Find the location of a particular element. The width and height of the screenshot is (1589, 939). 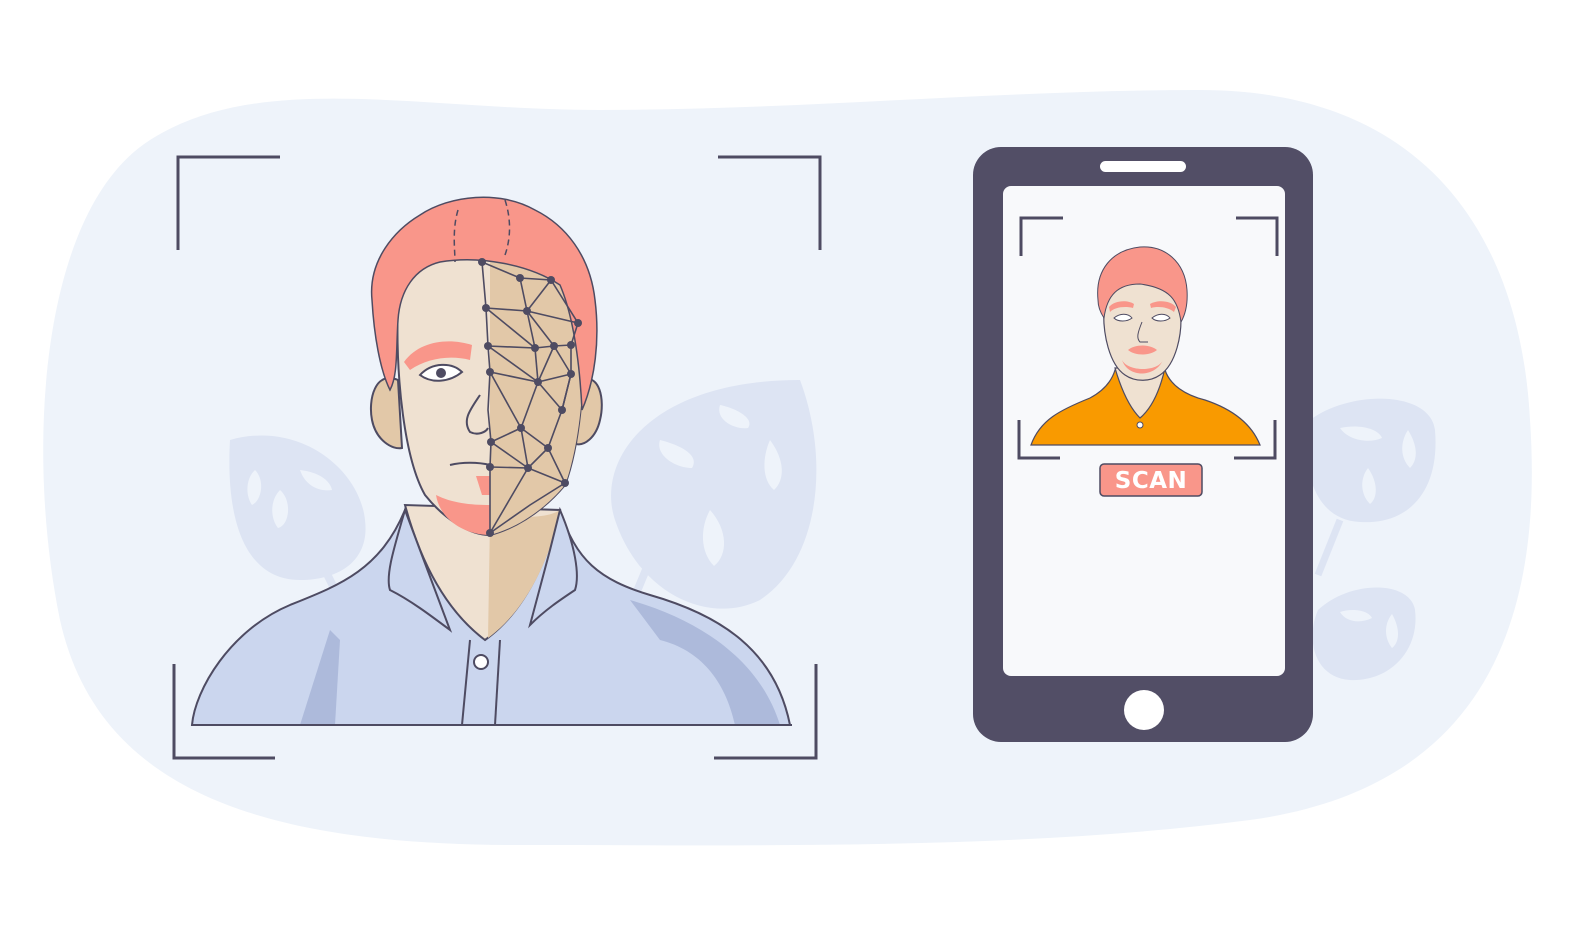

shirt-button is located at coordinates (481, 662).